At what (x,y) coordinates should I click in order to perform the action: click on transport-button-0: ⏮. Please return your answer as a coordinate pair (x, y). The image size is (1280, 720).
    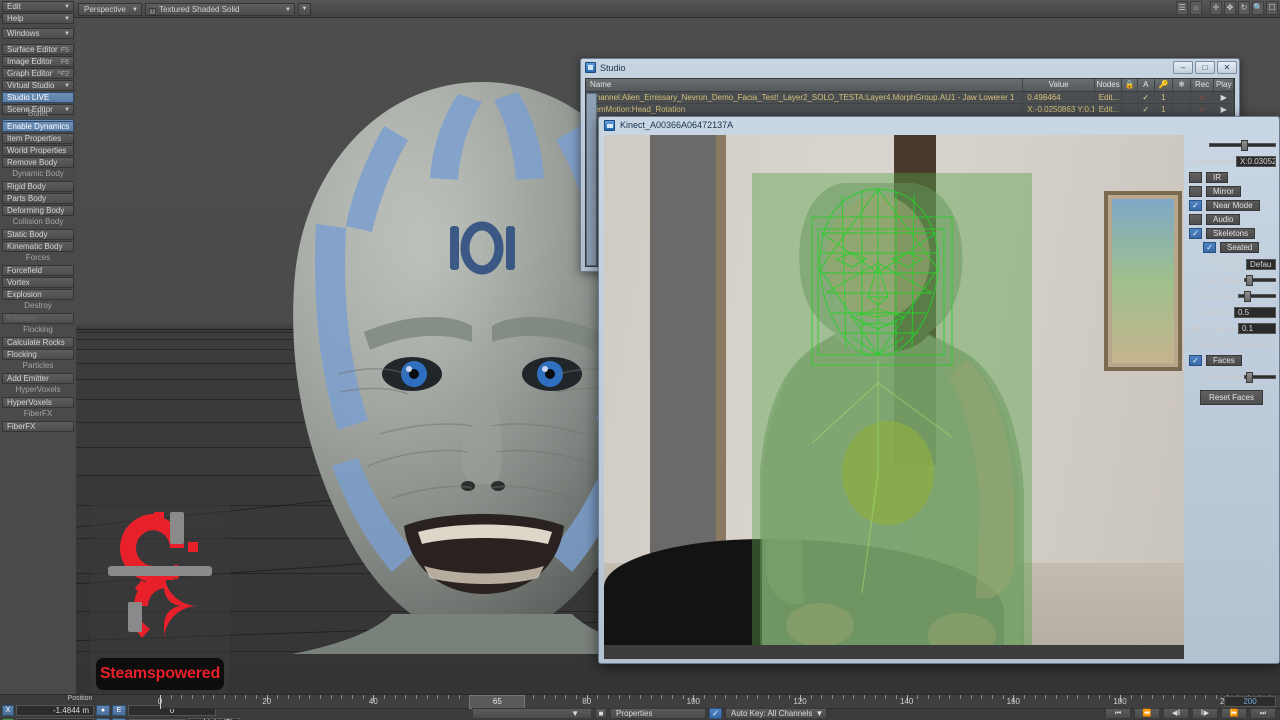
    Looking at the image, I should click on (1118, 713).